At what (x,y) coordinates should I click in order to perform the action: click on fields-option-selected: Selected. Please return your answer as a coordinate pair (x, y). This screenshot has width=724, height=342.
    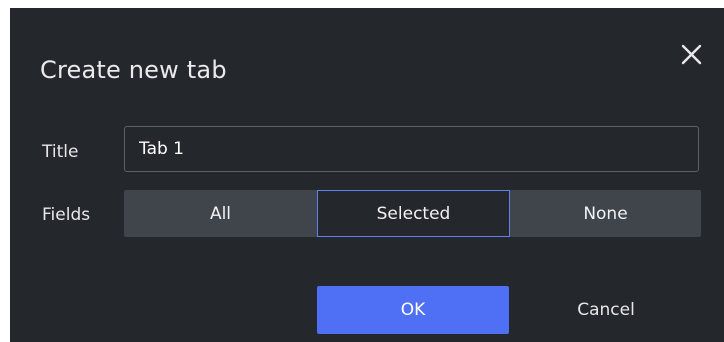
    Looking at the image, I should click on (413, 213).